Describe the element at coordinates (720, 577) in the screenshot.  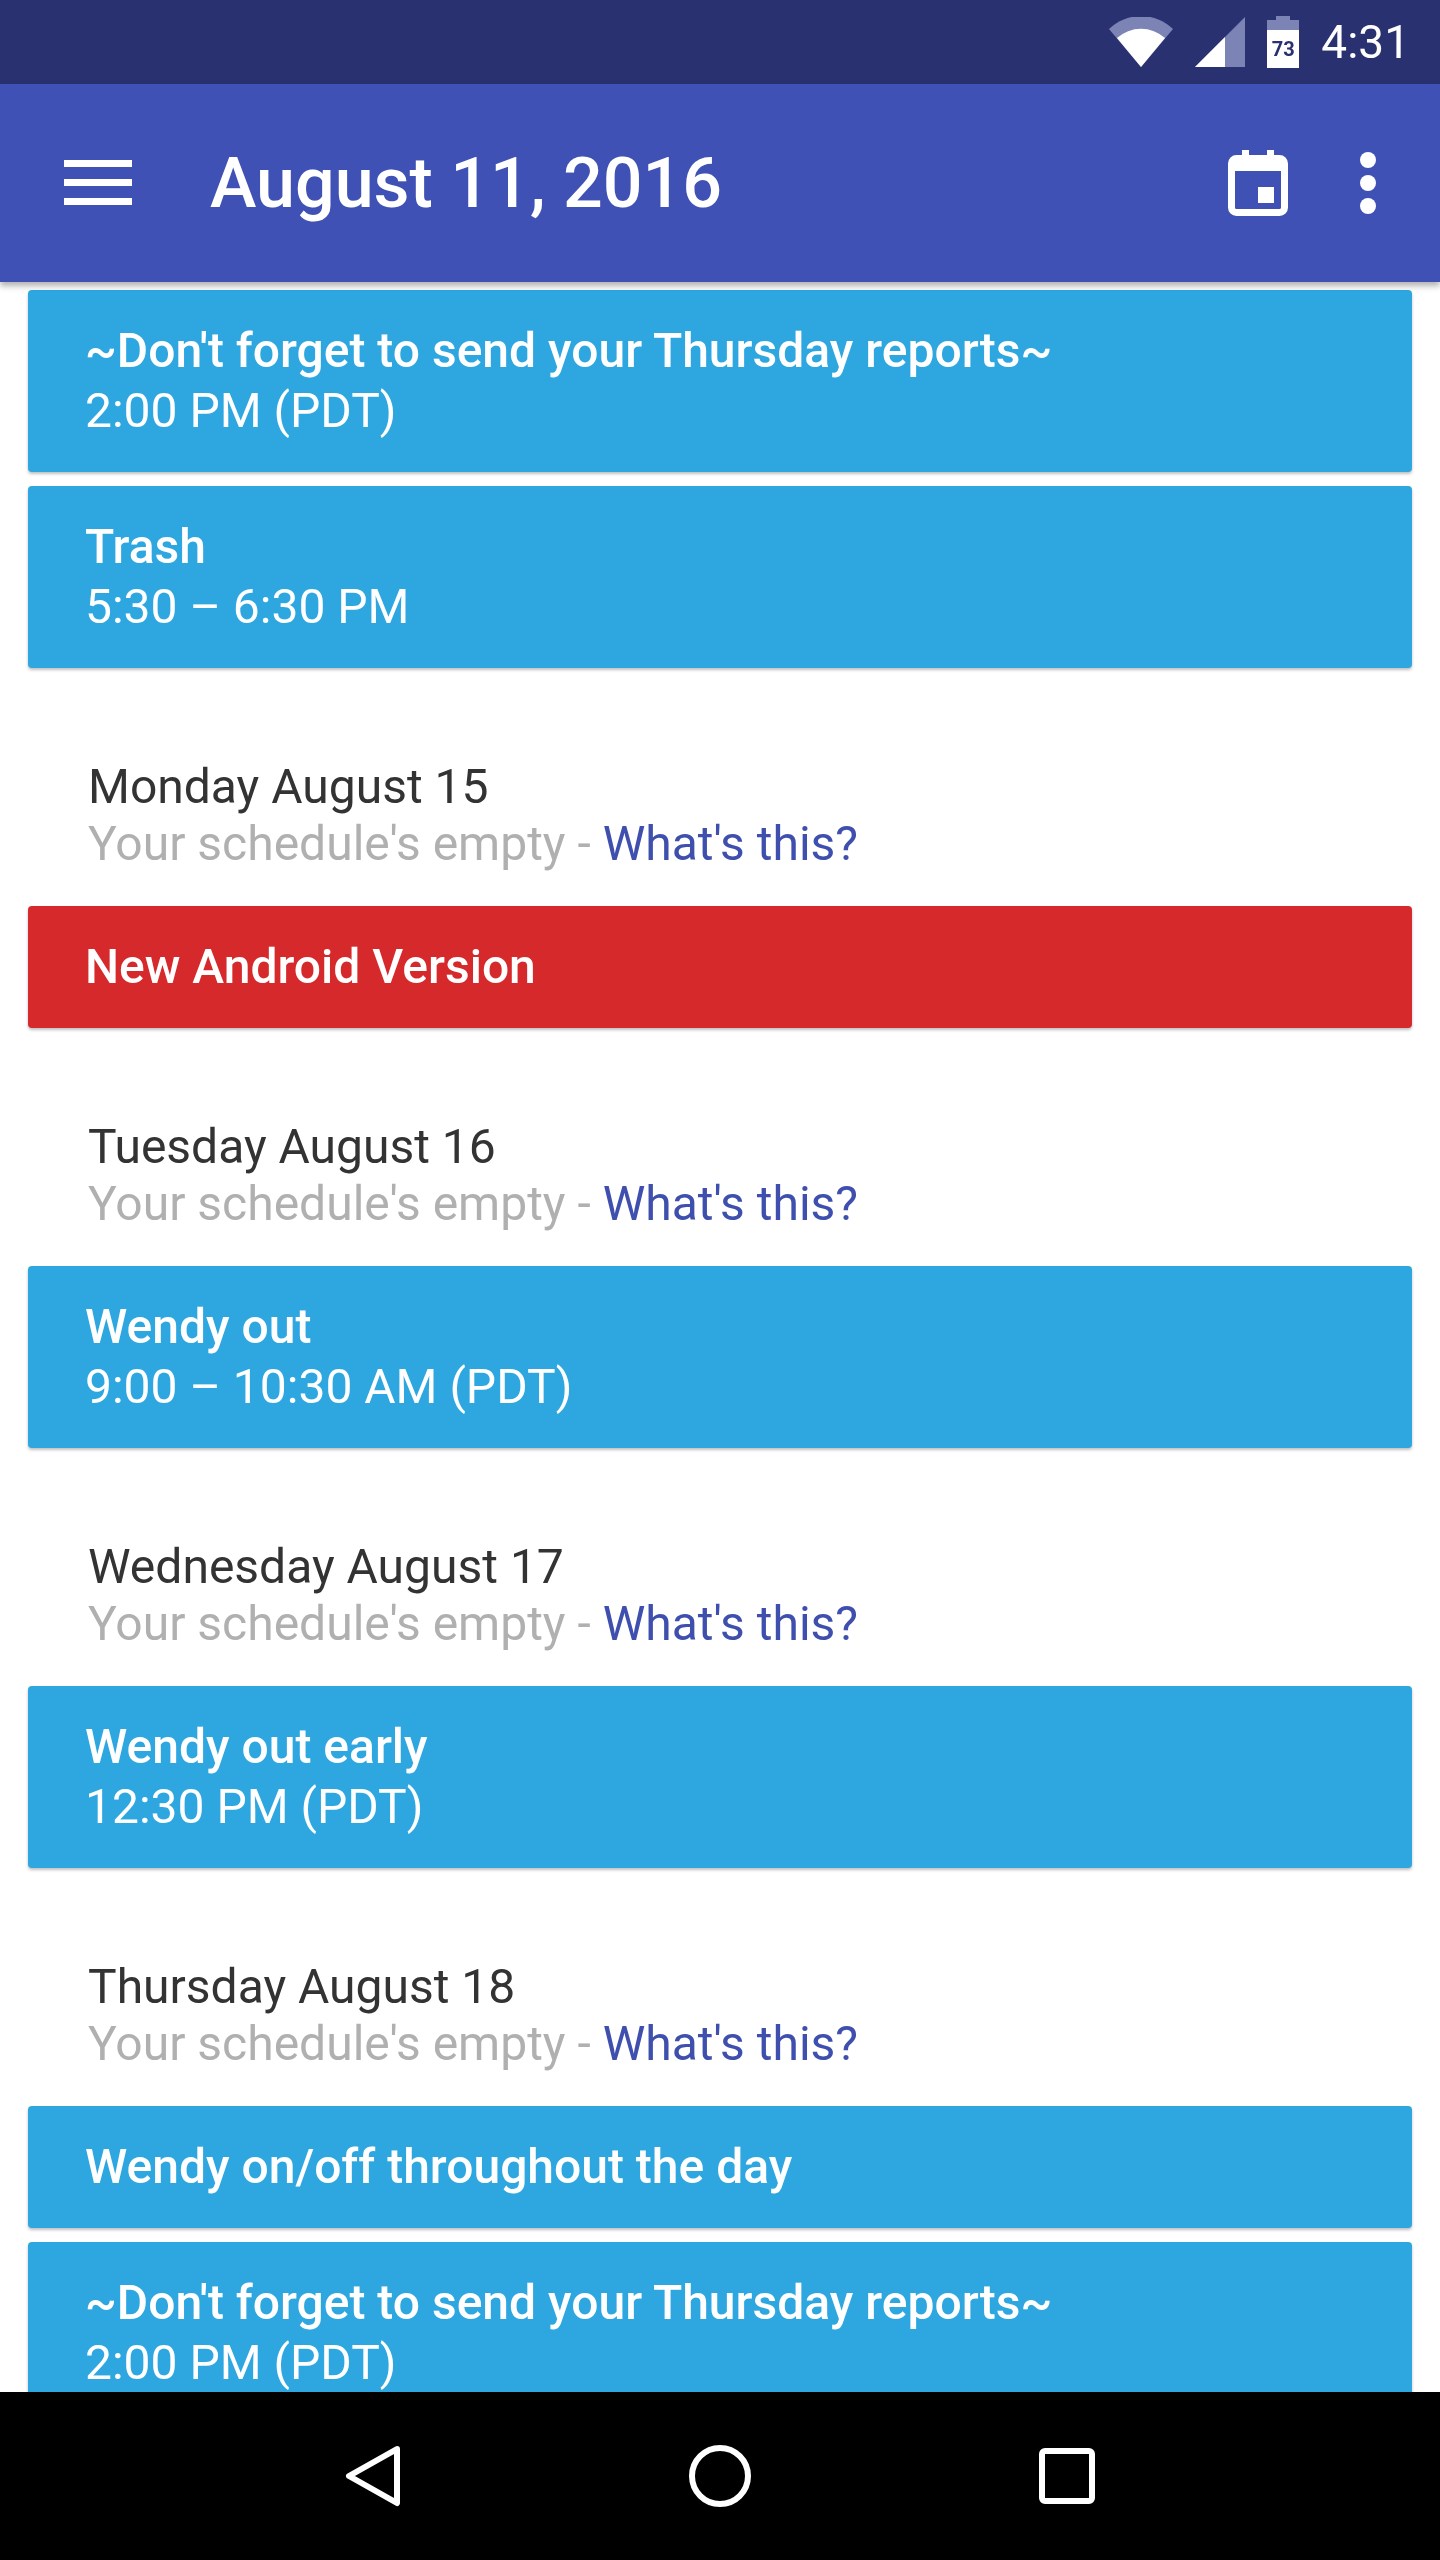
I see `event-card: Trash 5:30 – 6:30 PM` at that location.